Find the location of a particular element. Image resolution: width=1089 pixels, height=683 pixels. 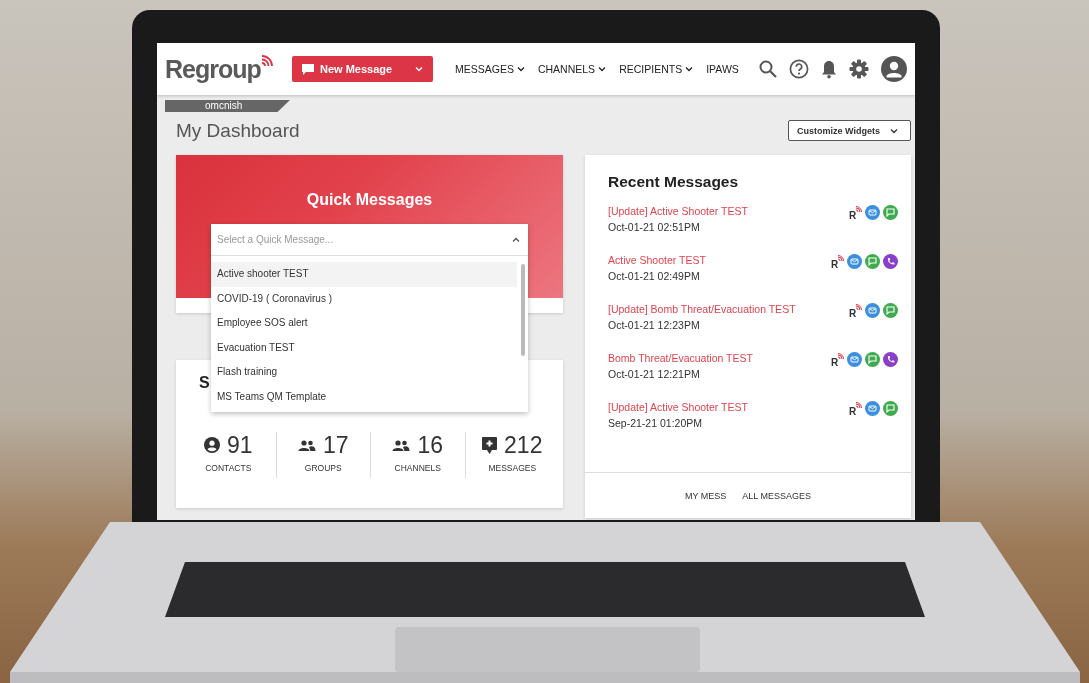

new-message-button: New Message is located at coordinates (362, 69).